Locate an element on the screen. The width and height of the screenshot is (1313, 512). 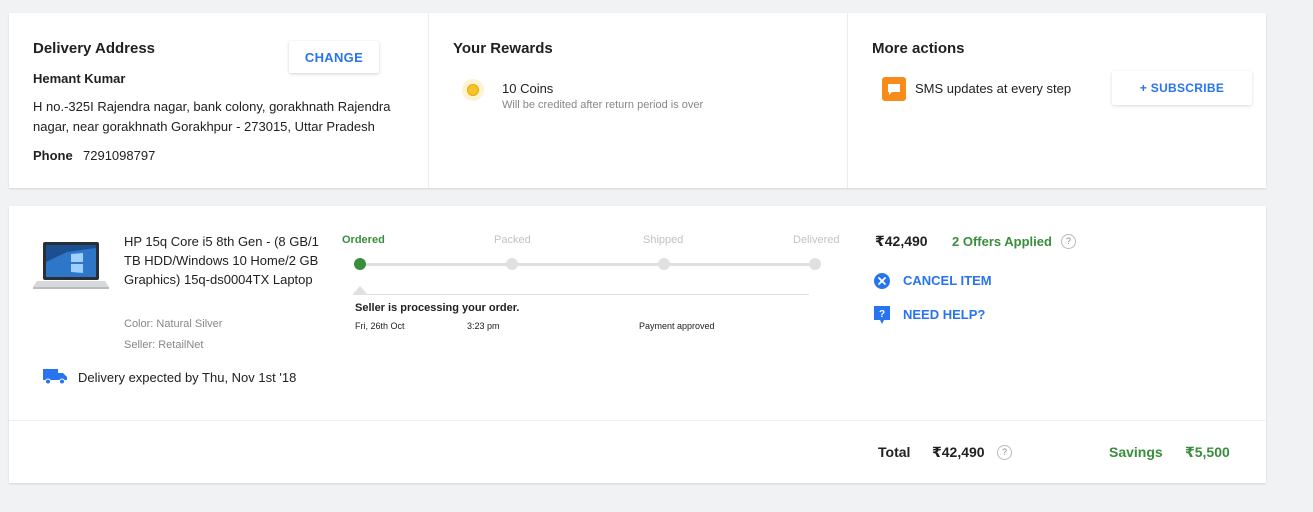
coin-icon is located at coordinates (473, 90).